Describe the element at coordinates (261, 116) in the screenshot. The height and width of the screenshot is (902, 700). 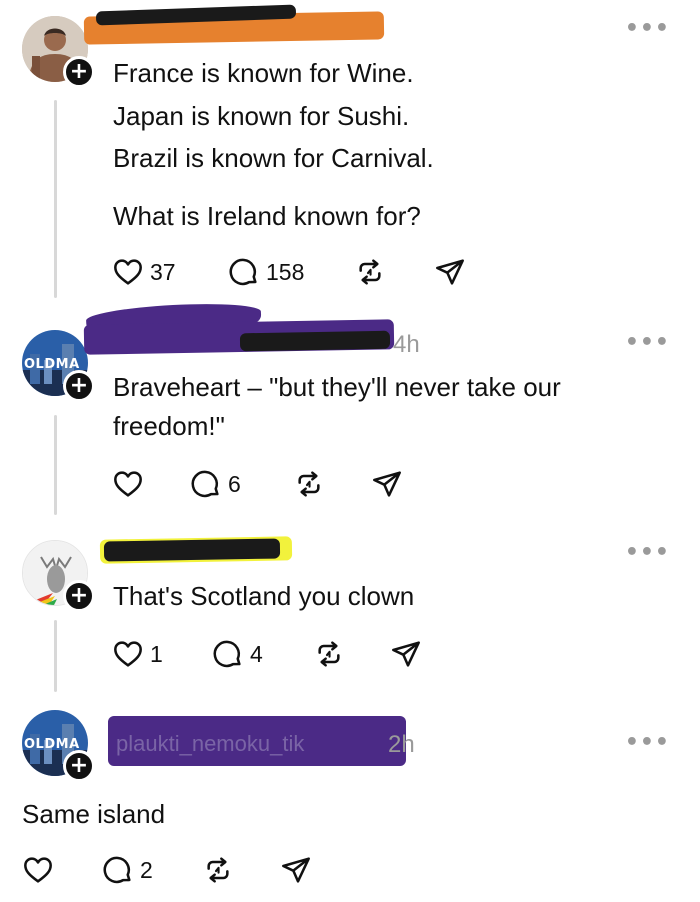
I see `post-text-line: Japan is known for Sushi.` at that location.